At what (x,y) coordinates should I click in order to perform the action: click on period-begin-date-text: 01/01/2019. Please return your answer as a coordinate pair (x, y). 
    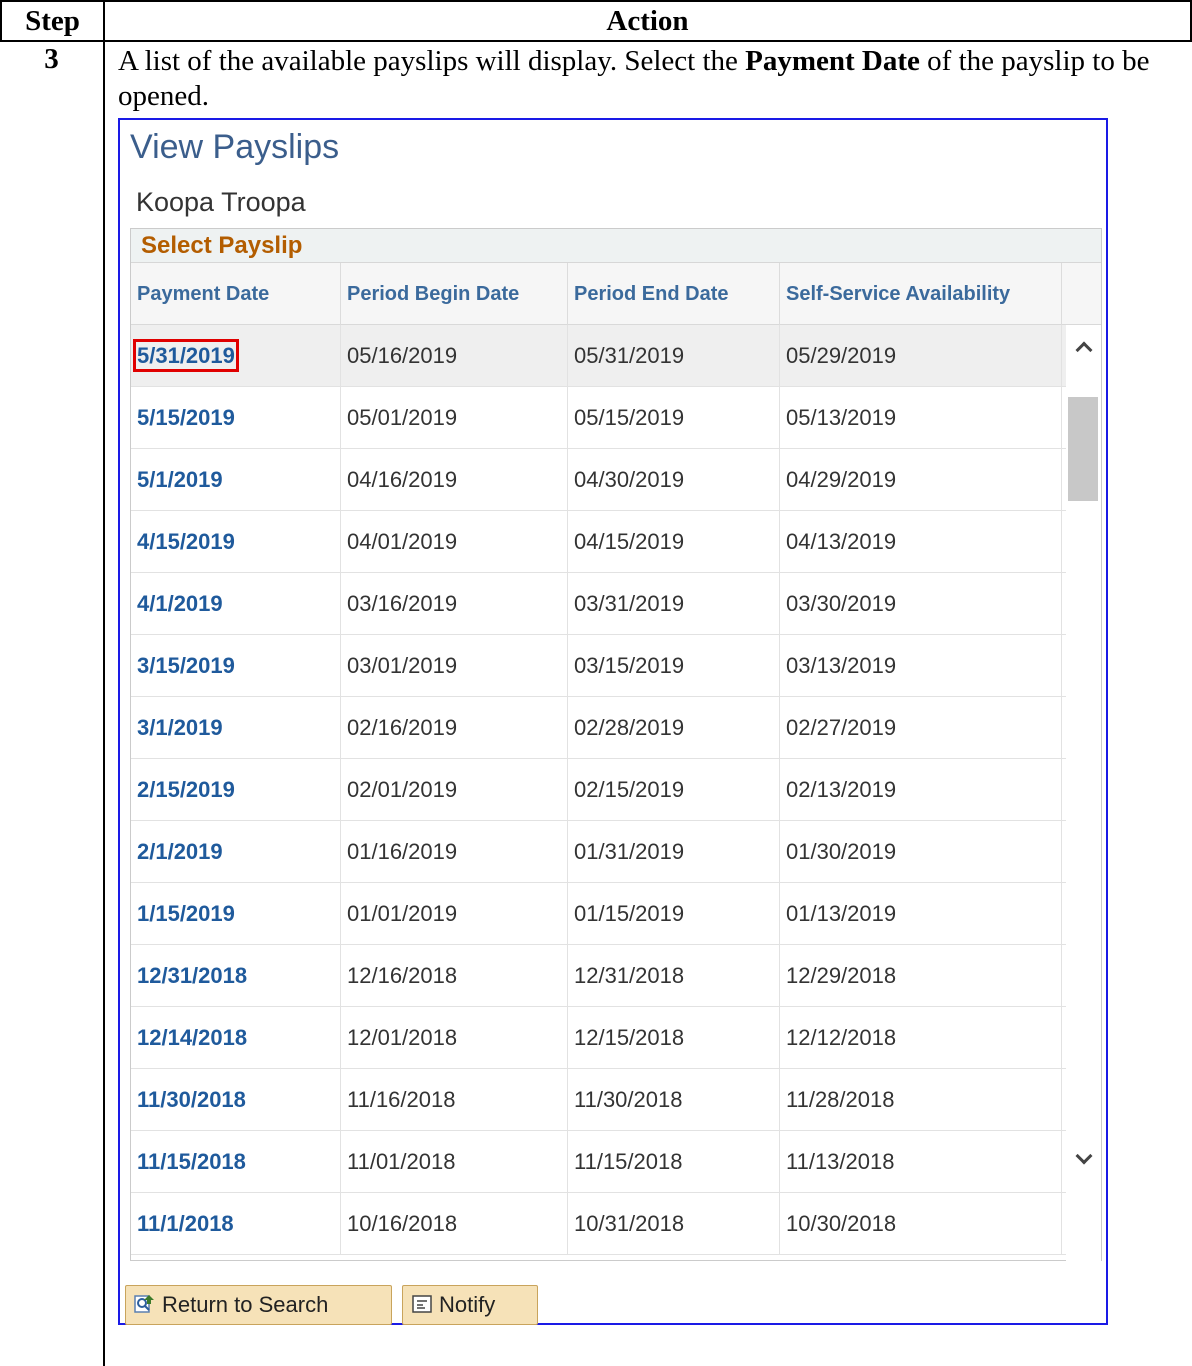
    Looking at the image, I should click on (402, 913).